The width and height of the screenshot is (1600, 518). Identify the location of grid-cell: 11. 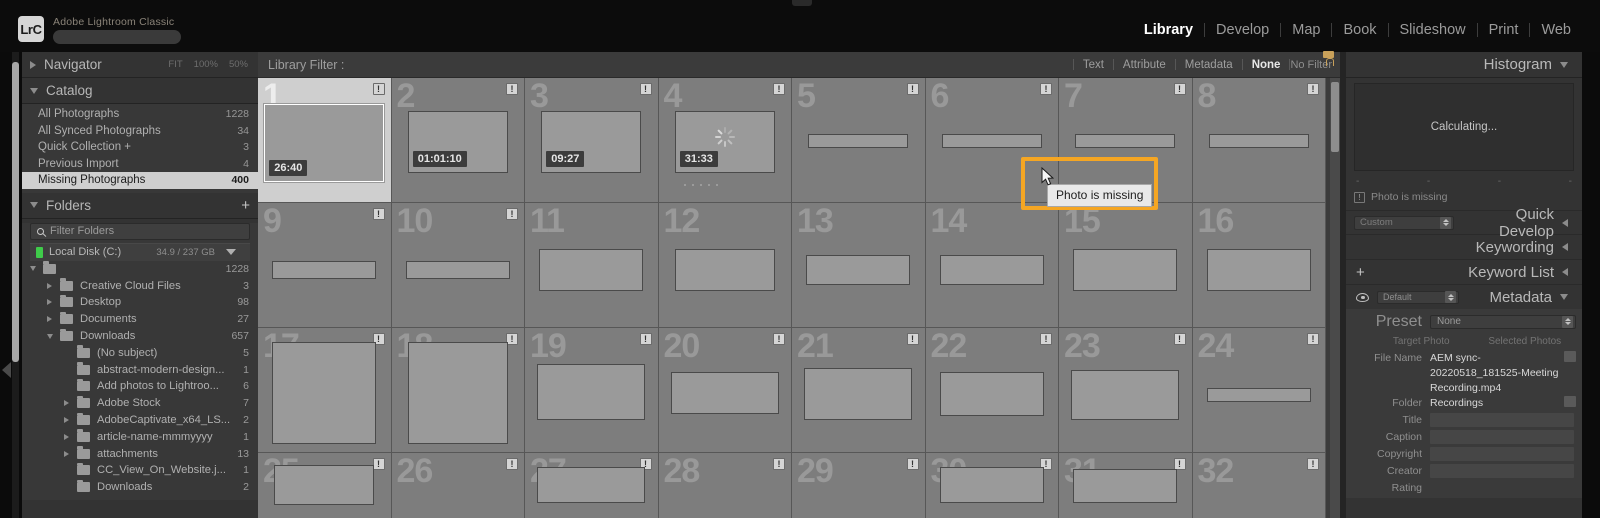
(592, 265).